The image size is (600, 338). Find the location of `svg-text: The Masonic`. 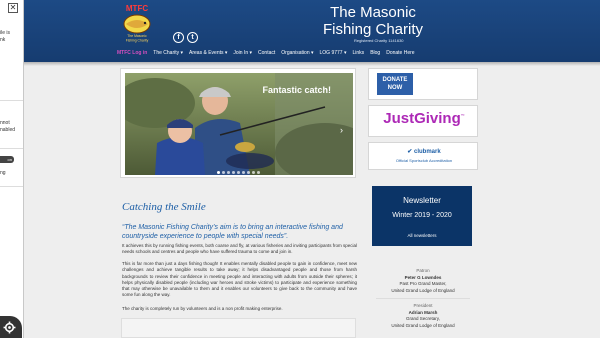

svg-text: The Masonic is located at coordinates (137, 36).